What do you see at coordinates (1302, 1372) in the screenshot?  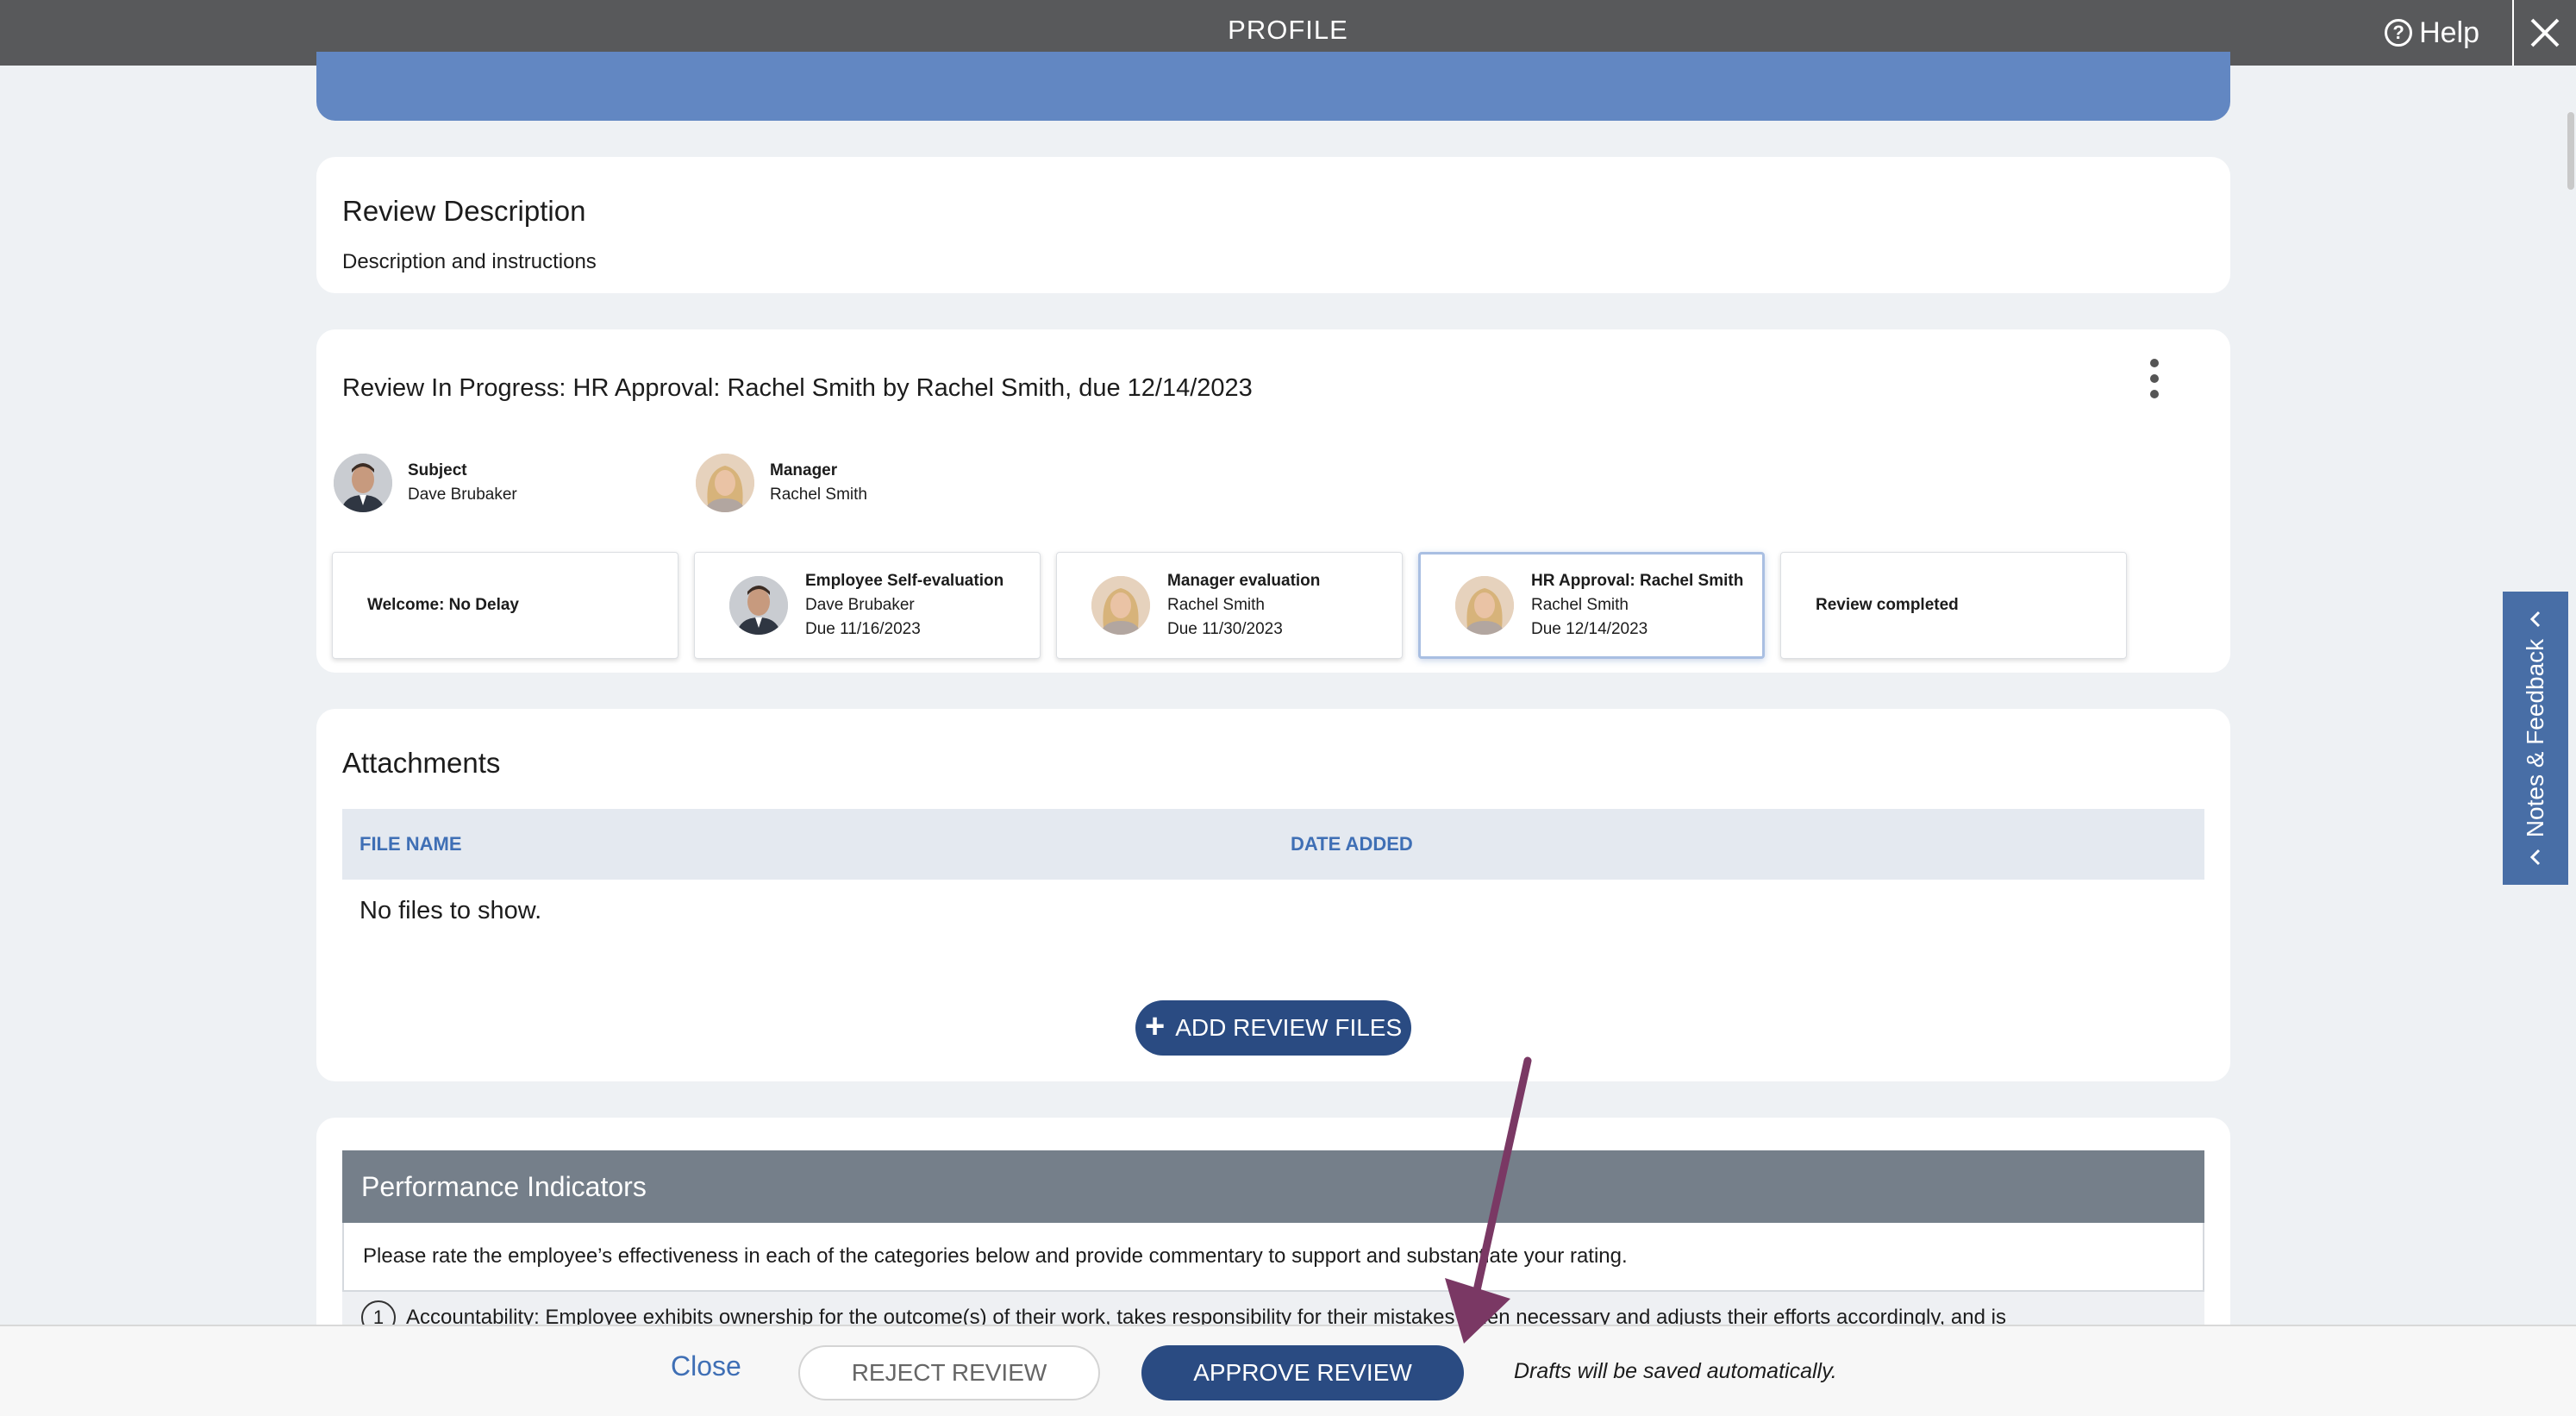 I see `approve-review-button: APPROVE REVIEW` at bounding box center [1302, 1372].